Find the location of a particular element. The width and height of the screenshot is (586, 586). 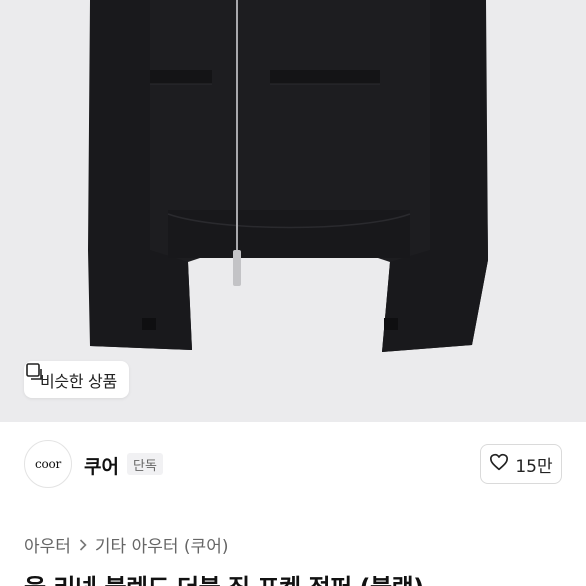

avatar-logo-text: coor is located at coordinates (48, 464).